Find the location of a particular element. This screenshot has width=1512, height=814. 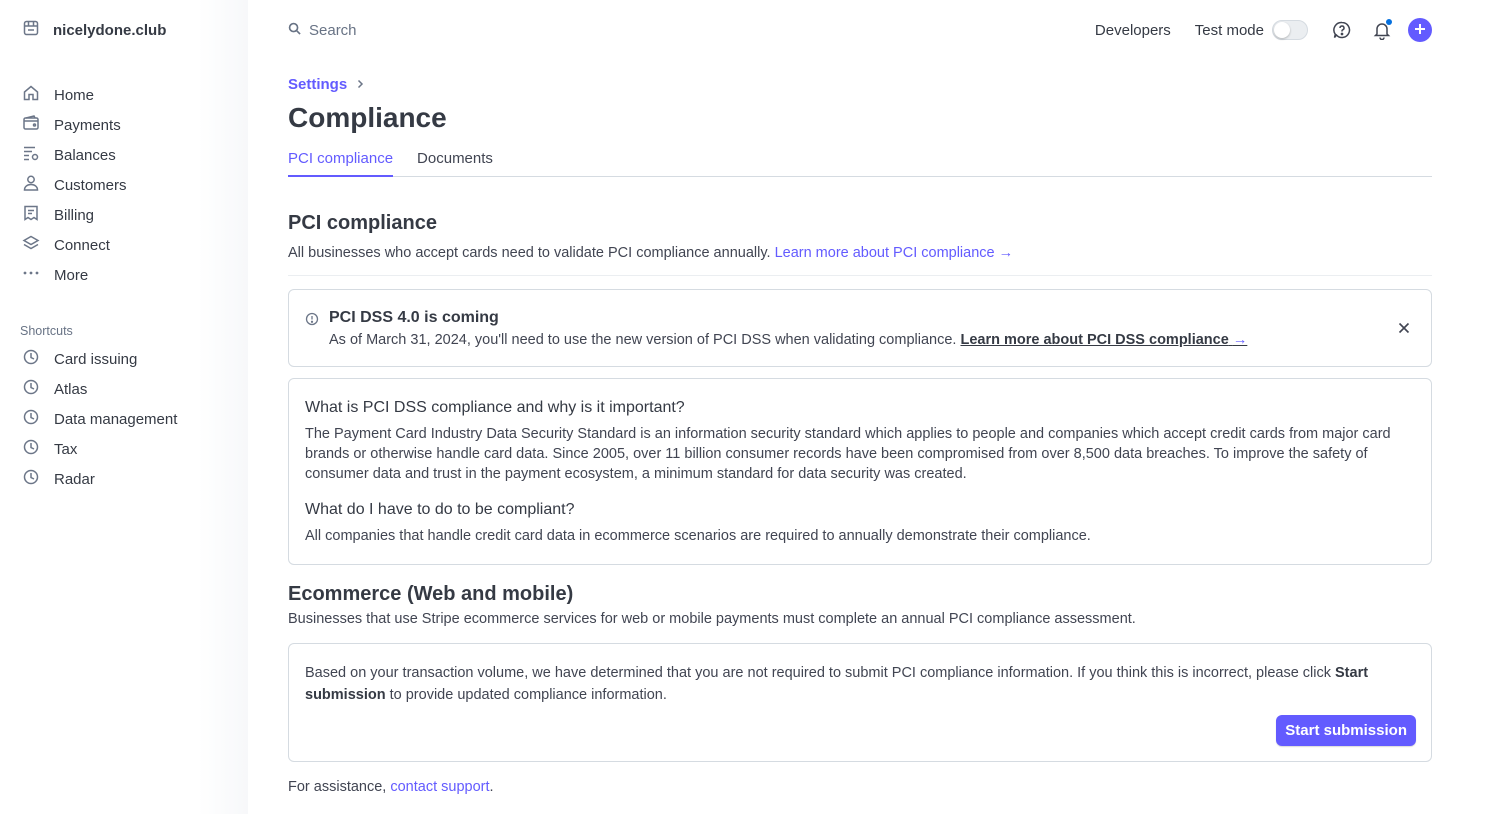

sidebar-item-label: Home is located at coordinates (74, 95).